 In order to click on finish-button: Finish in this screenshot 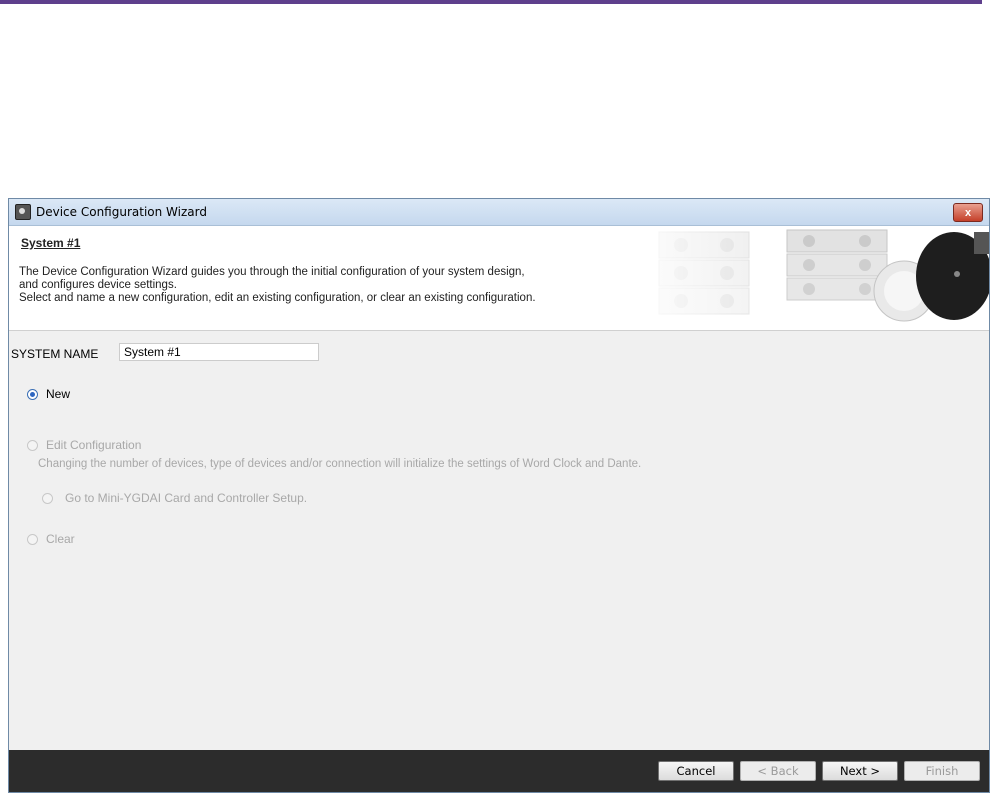, I will do `click(942, 771)`.